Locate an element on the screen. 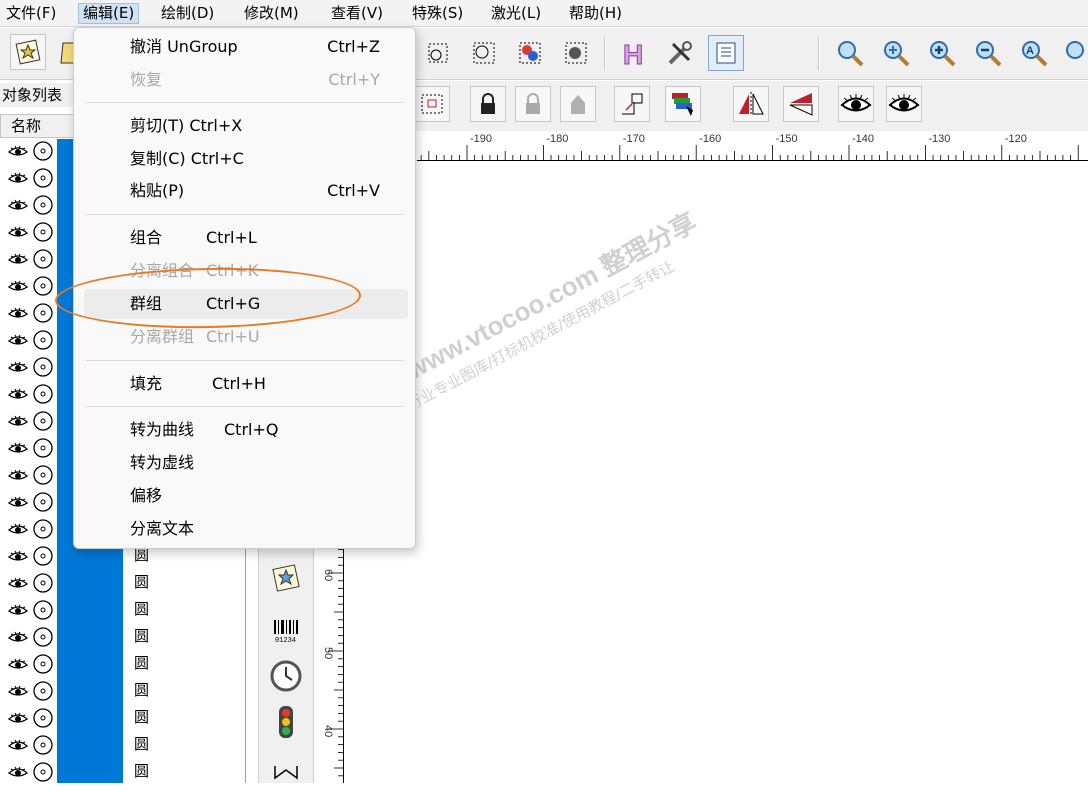  mirror-vertical-icon is located at coordinates (801, 104).